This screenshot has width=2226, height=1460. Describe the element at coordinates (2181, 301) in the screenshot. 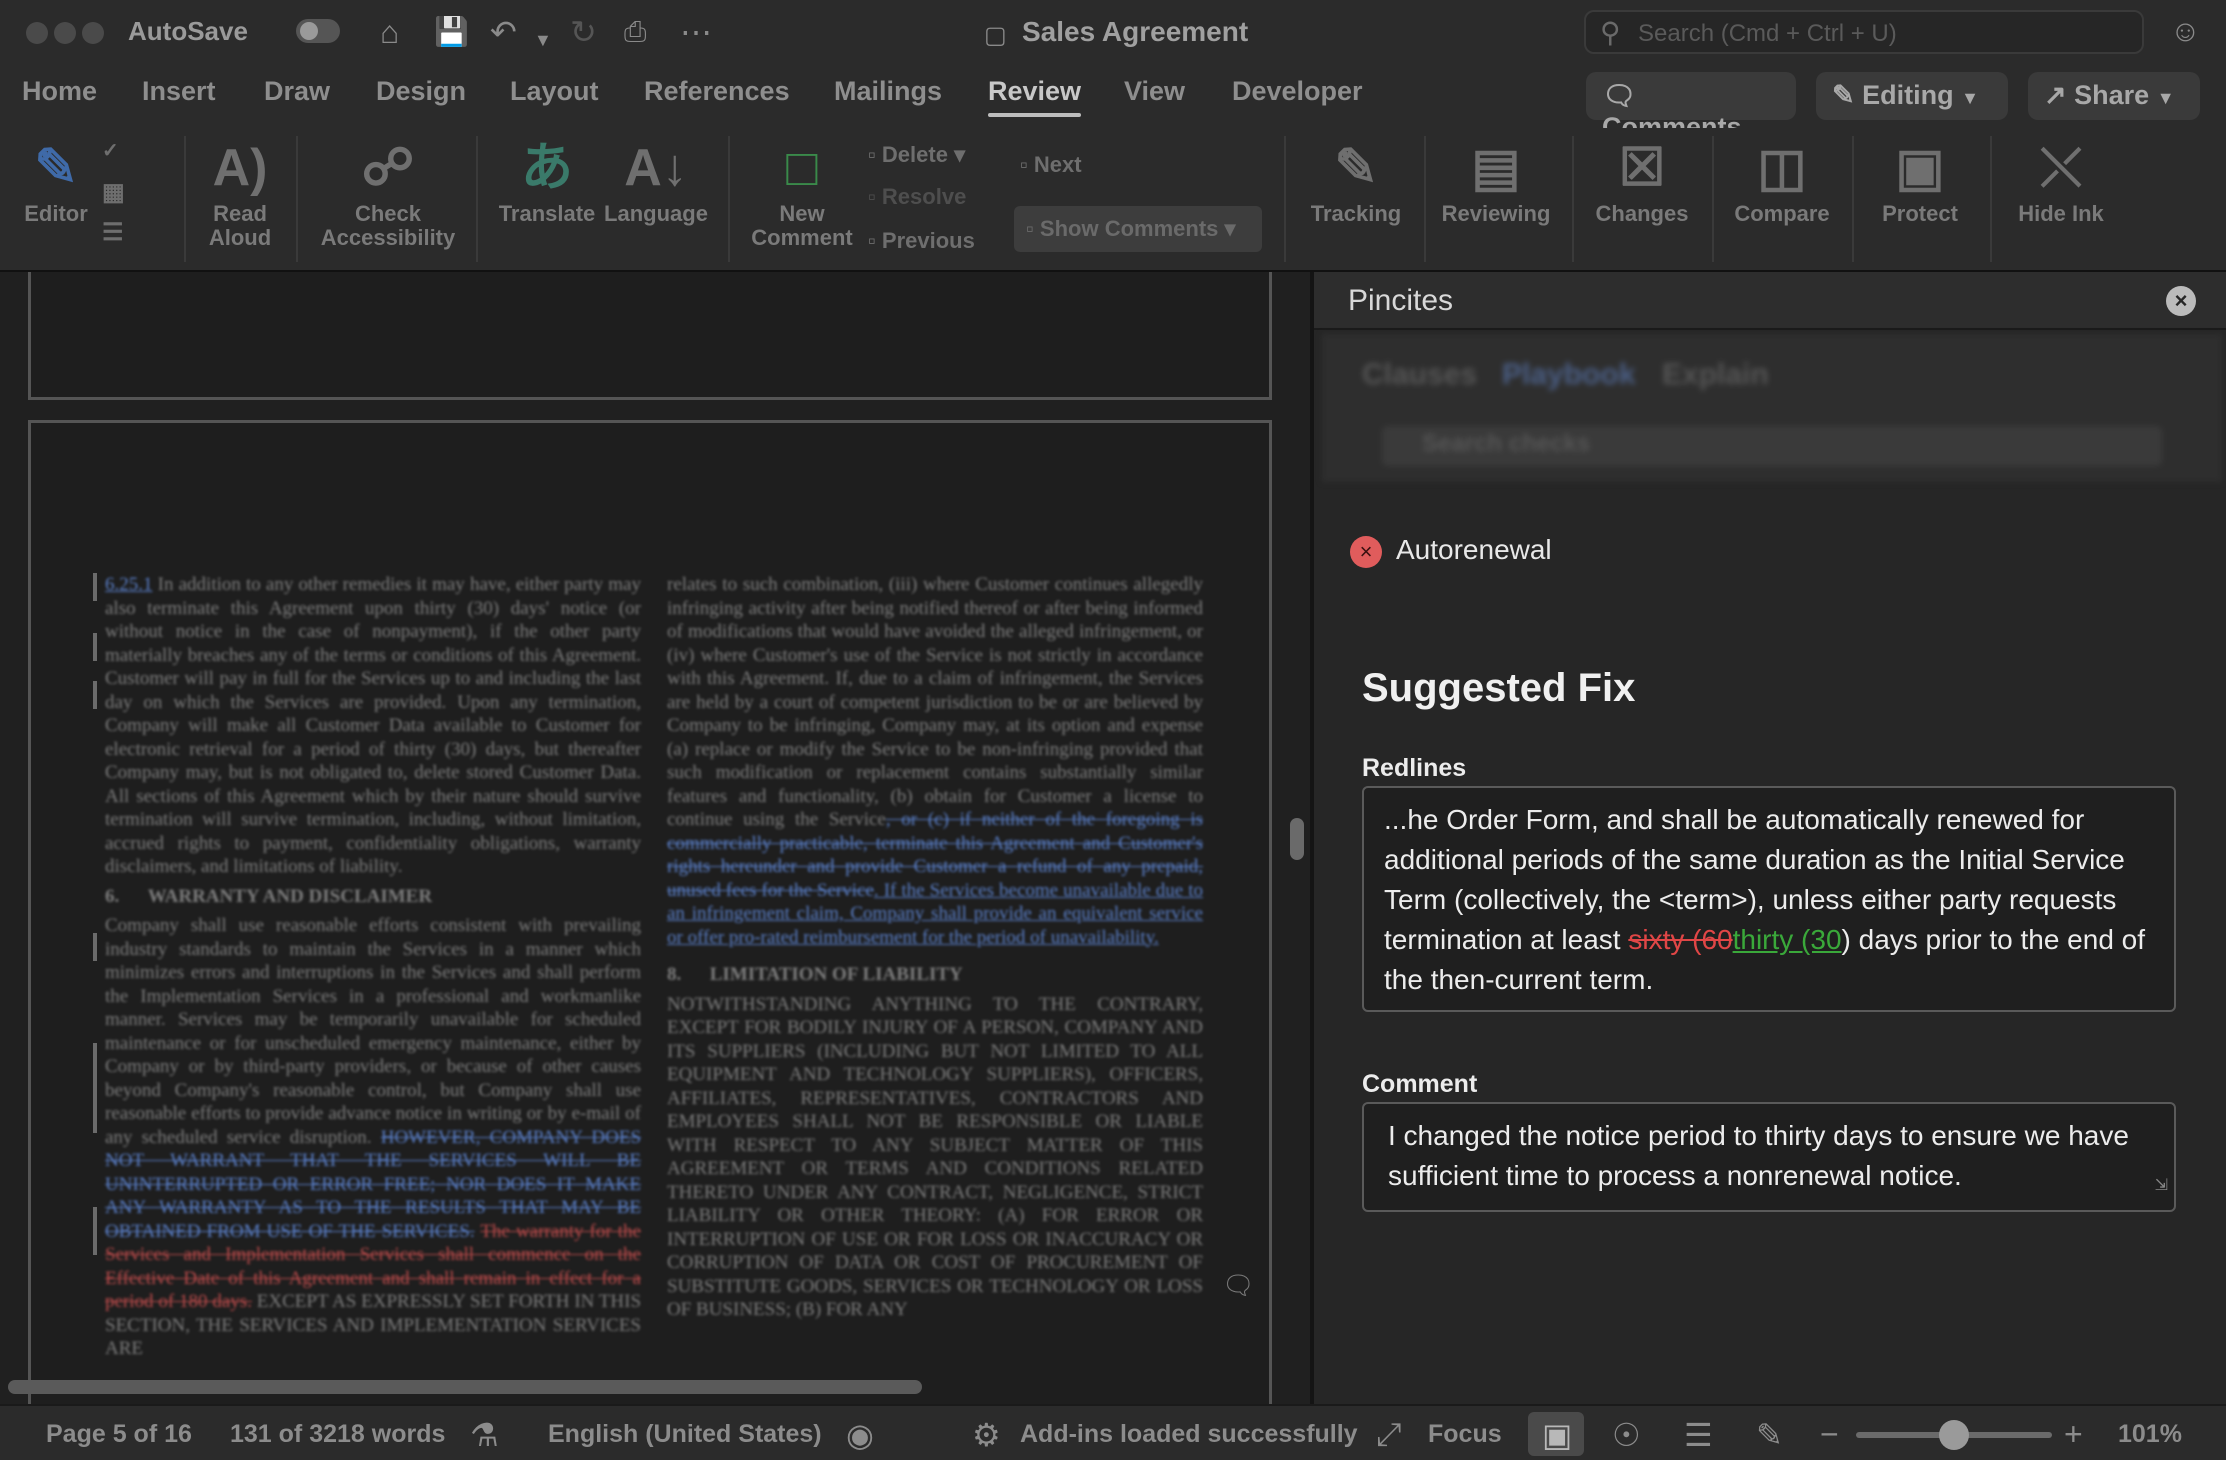

I see `close-icon: ×` at that location.